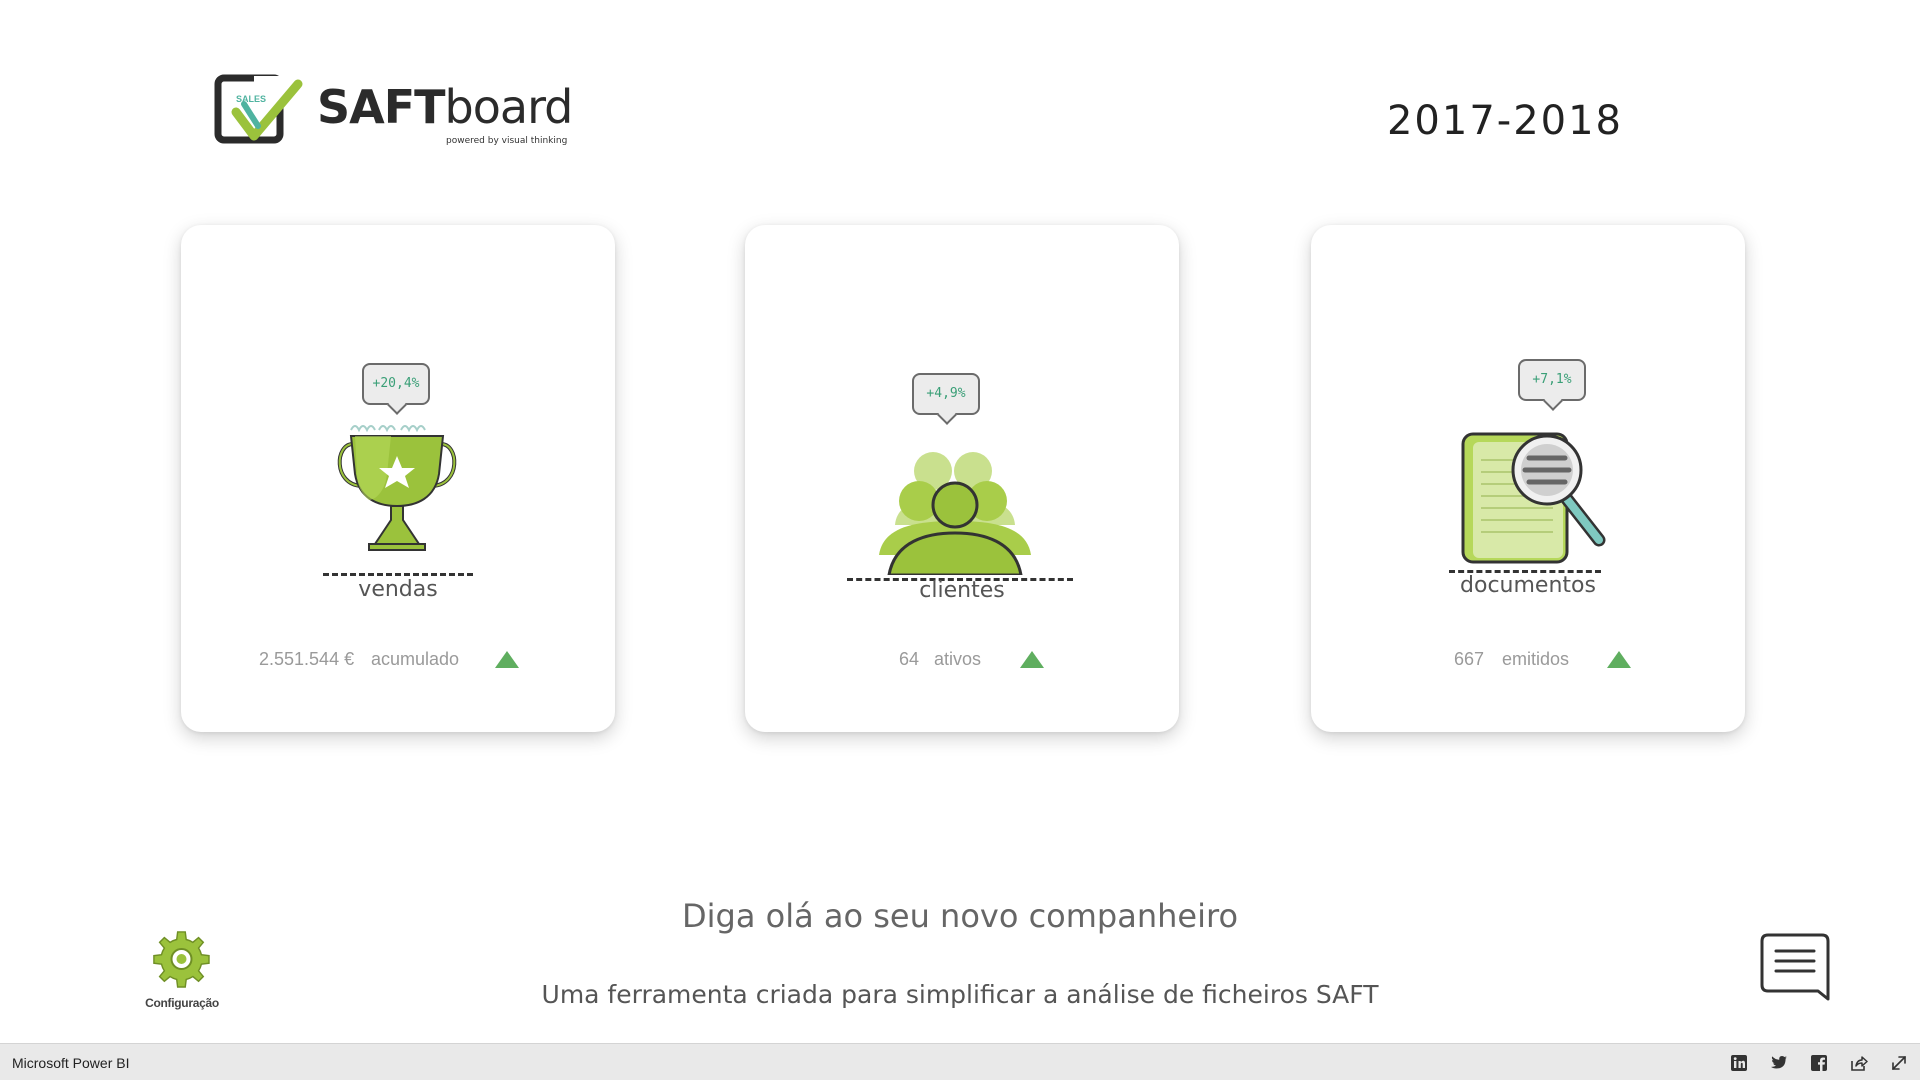 The image size is (1920, 1080). What do you see at coordinates (1739, 1063) in the screenshot?
I see `linkedin-icon` at bounding box center [1739, 1063].